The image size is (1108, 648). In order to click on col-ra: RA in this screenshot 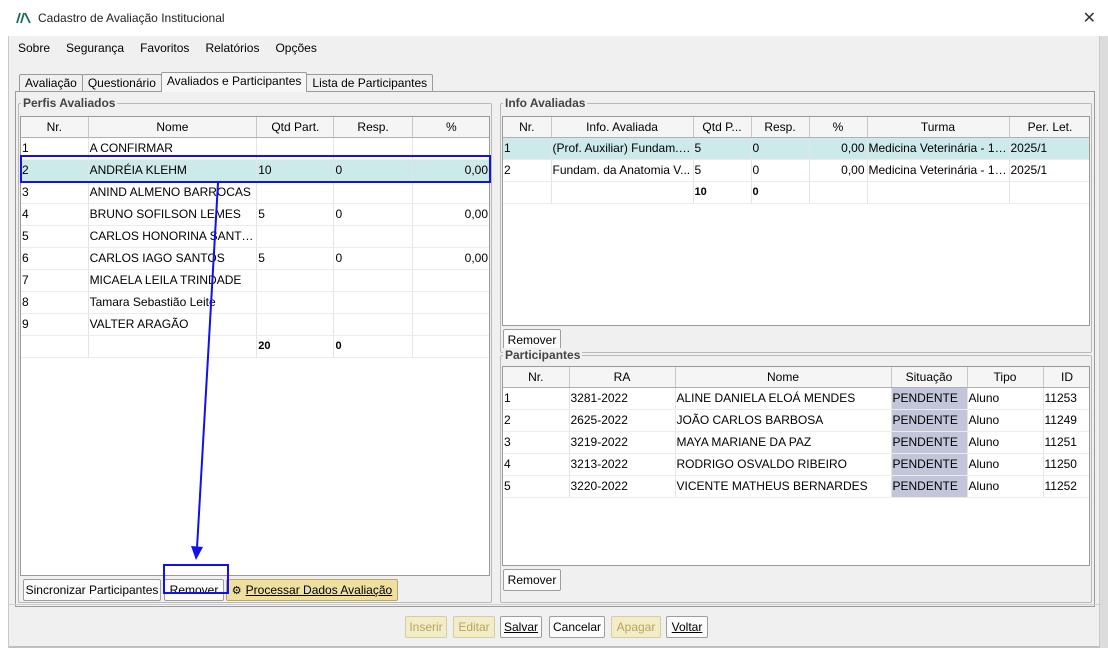, I will do `click(622, 377)`.